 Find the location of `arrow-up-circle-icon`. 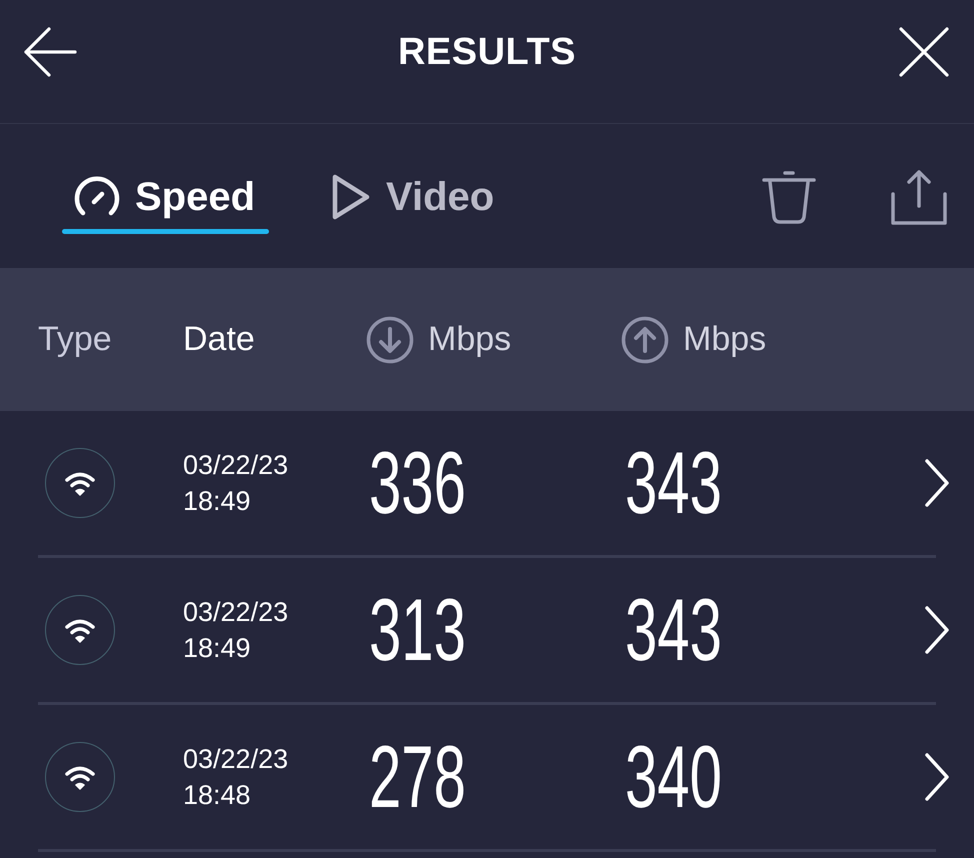

arrow-up-circle-icon is located at coordinates (645, 340).